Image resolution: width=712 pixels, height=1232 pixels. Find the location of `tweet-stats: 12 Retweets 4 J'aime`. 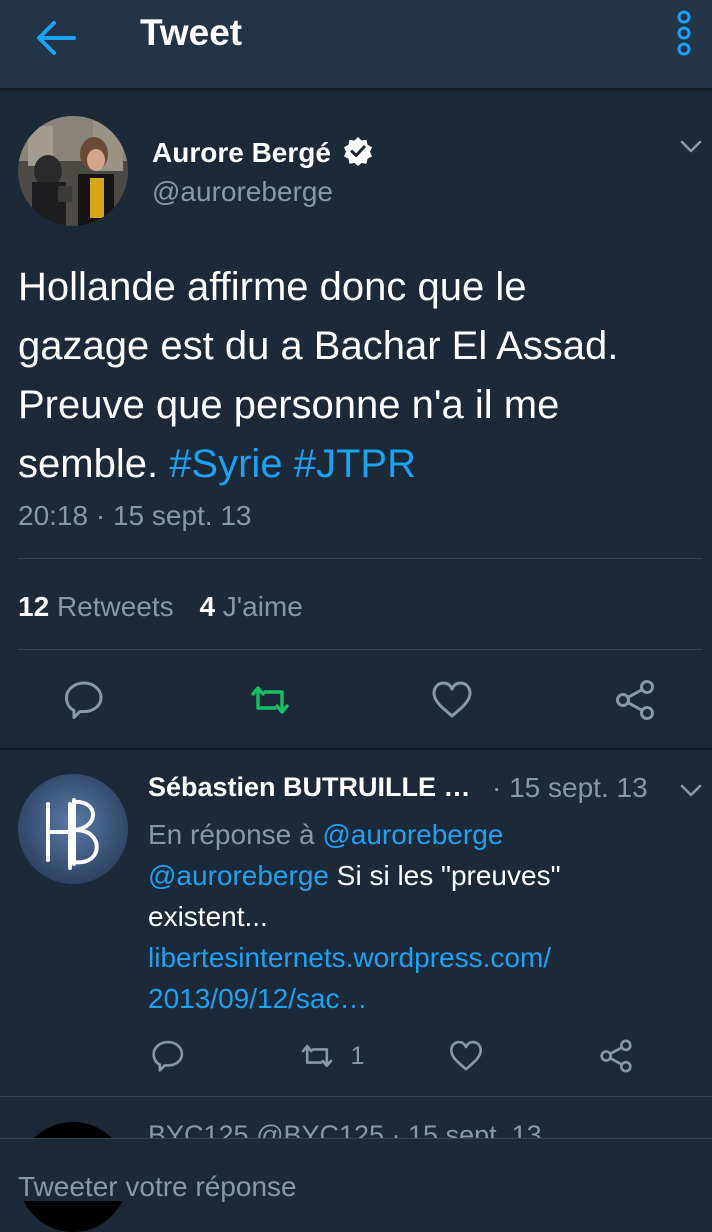

tweet-stats: 12 Retweets 4 J'aime is located at coordinates (160, 607).